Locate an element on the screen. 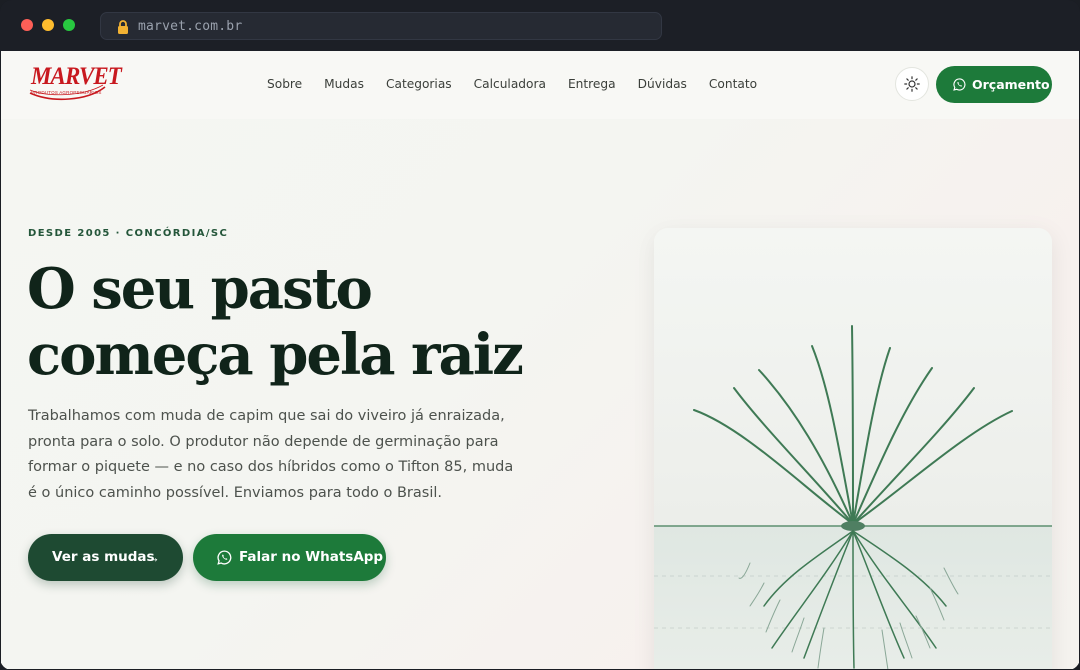 The width and height of the screenshot is (1080, 670). address-bar: marvet.com.br is located at coordinates (381, 26).